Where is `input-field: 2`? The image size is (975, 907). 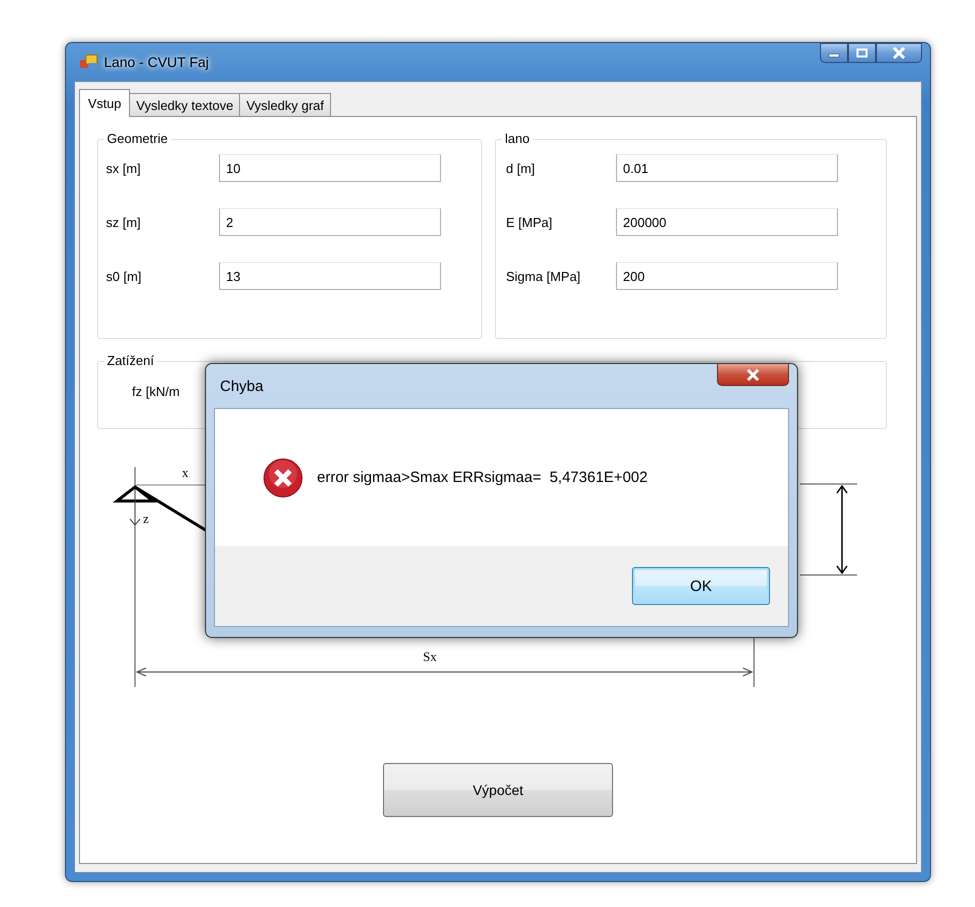 input-field: 2 is located at coordinates (330, 222).